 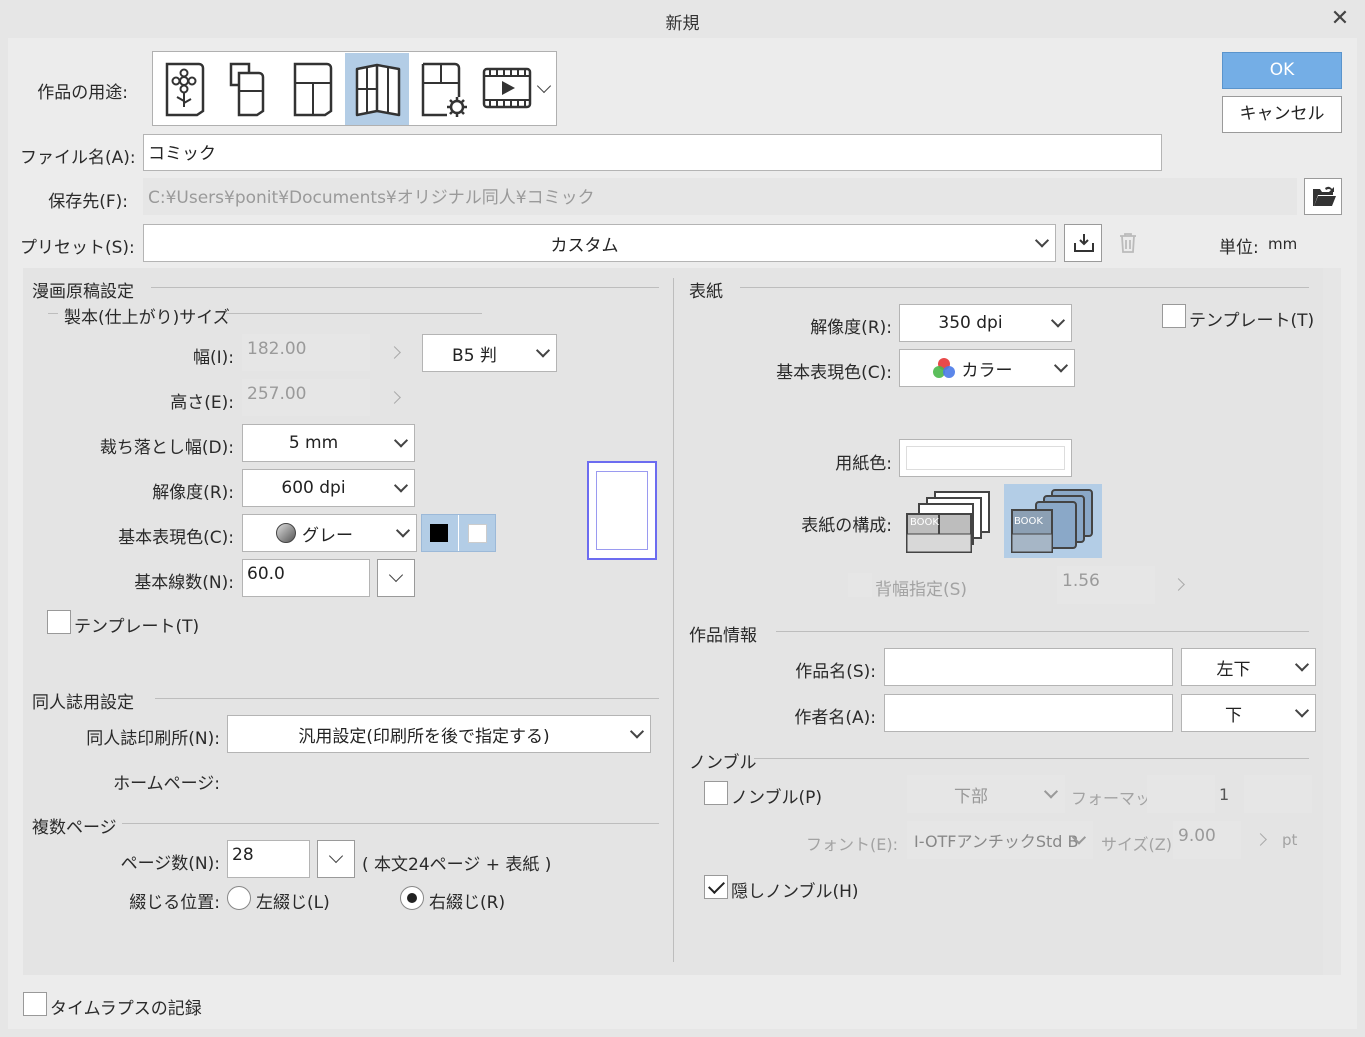 What do you see at coordinates (441, 89) in the screenshot?
I see `usage-custom-settings-button` at bounding box center [441, 89].